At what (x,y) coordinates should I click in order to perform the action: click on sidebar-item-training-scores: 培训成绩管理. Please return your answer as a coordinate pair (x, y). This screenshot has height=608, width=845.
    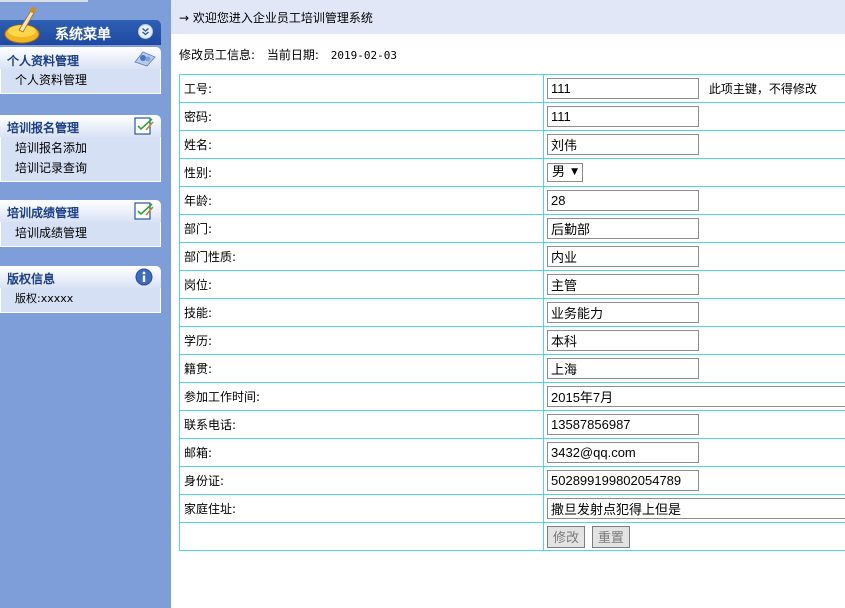
    Looking at the image, I should click on (80, 233).